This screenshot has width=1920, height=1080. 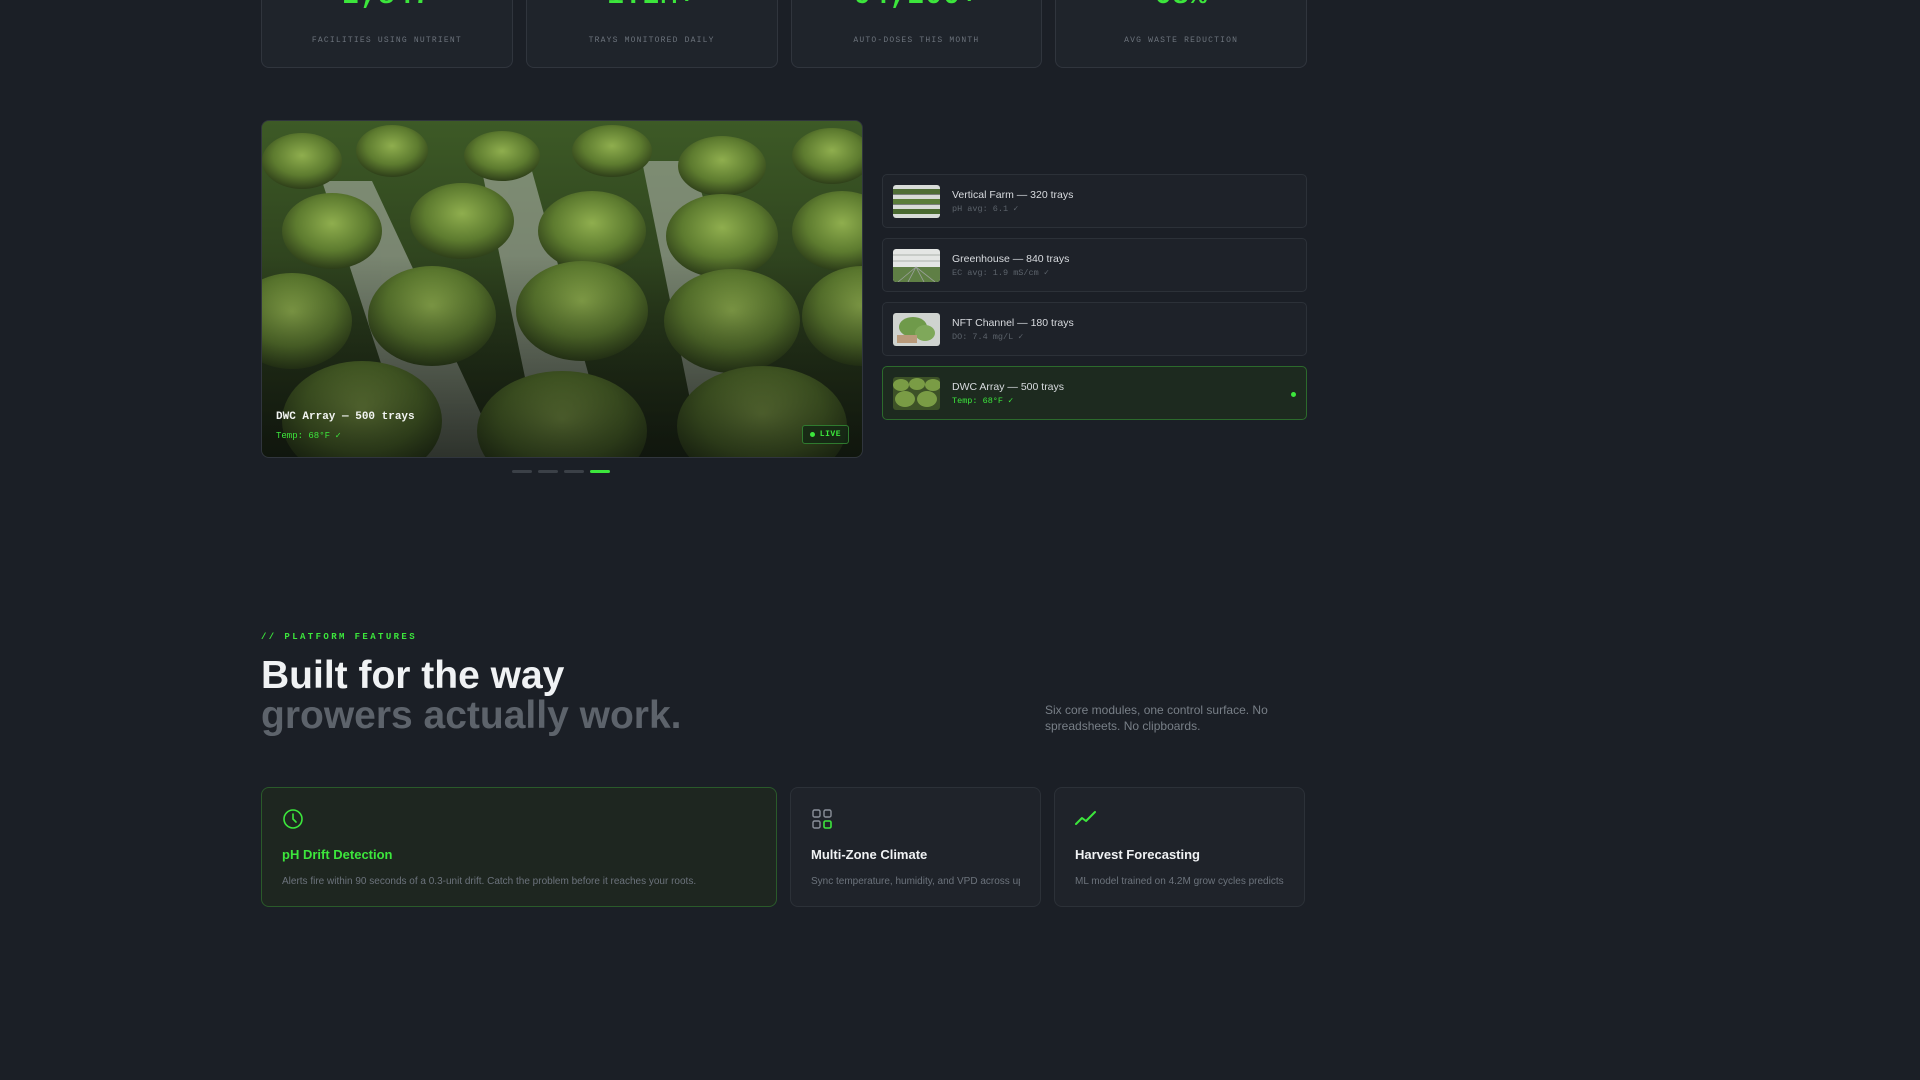 I want to click on carousel-dot-active, so click(x=600, y=471).